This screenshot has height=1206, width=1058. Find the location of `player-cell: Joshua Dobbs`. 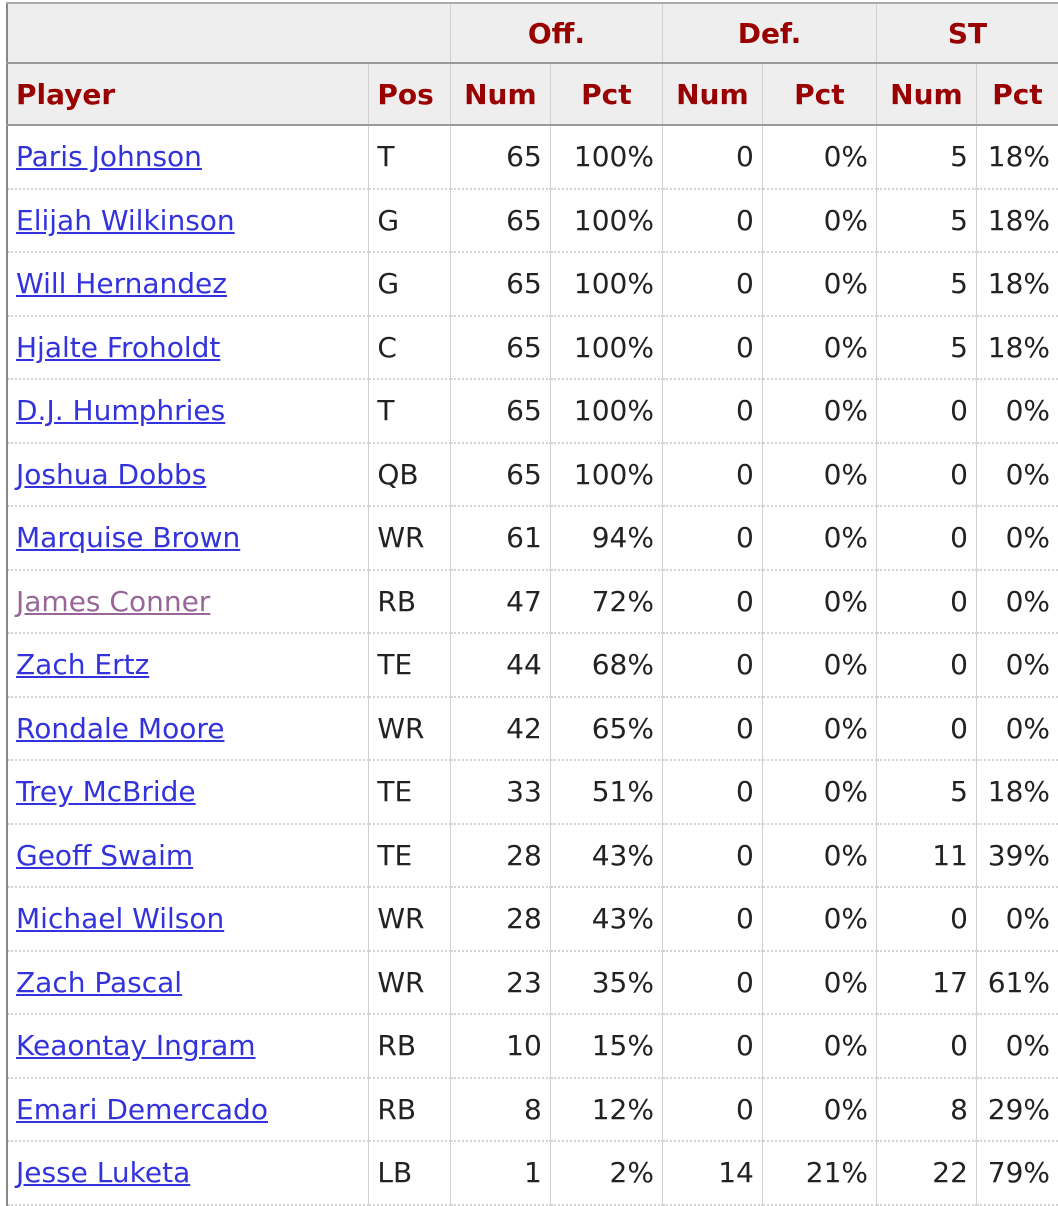

player-cell: Joshua Dobbs is located at coordinates (188, 475).